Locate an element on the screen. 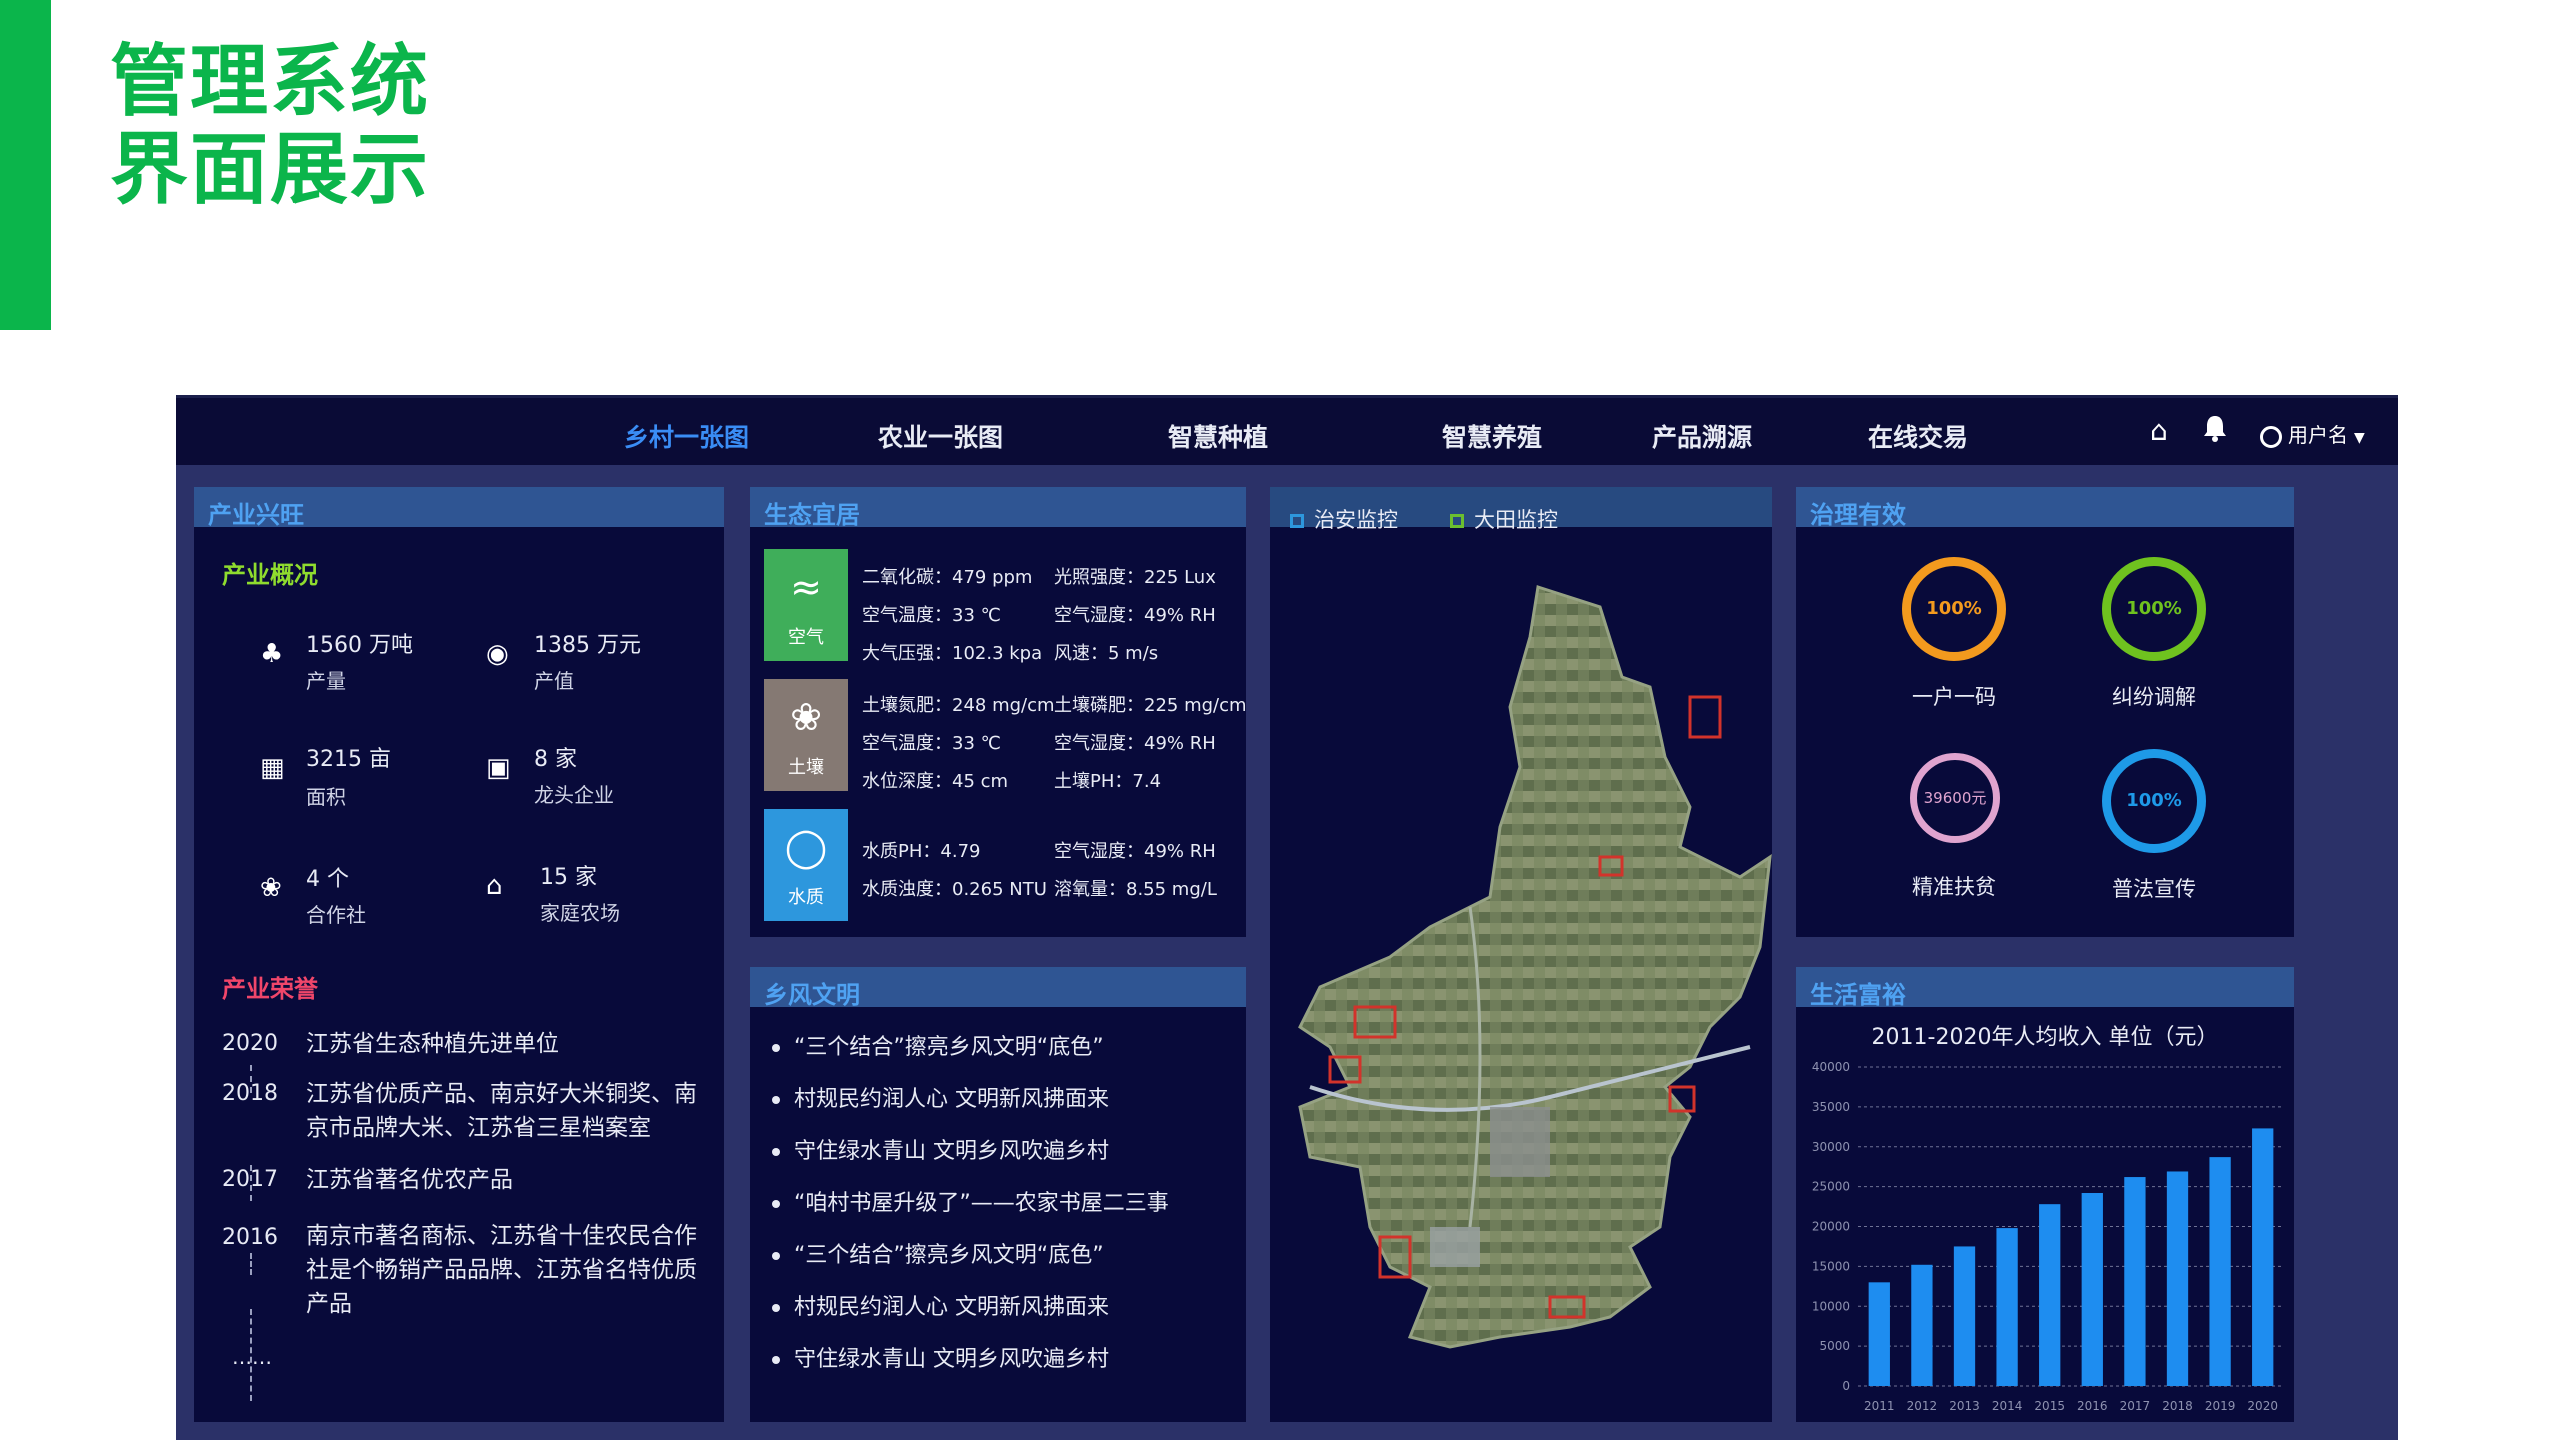 The width and height of the screenshot is (2560, 1440). nav-item-smart-breeding: 智慧养殖 is located at coordinates (1492, 436).